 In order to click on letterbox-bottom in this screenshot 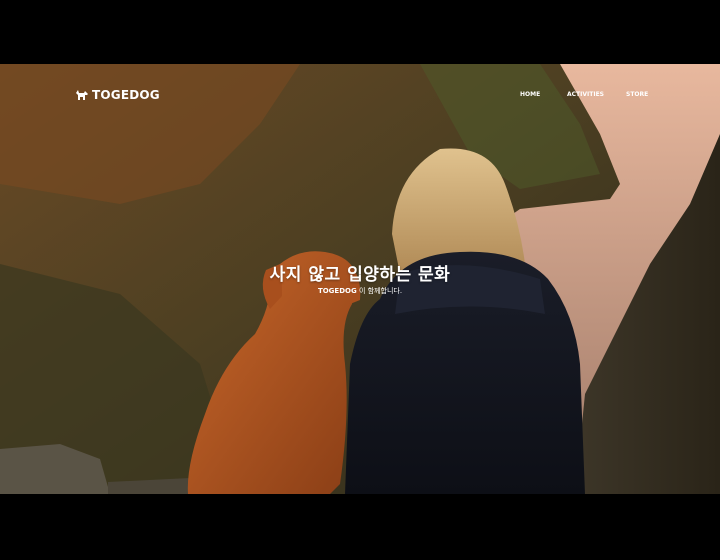, I will do `click(360, 527)`.